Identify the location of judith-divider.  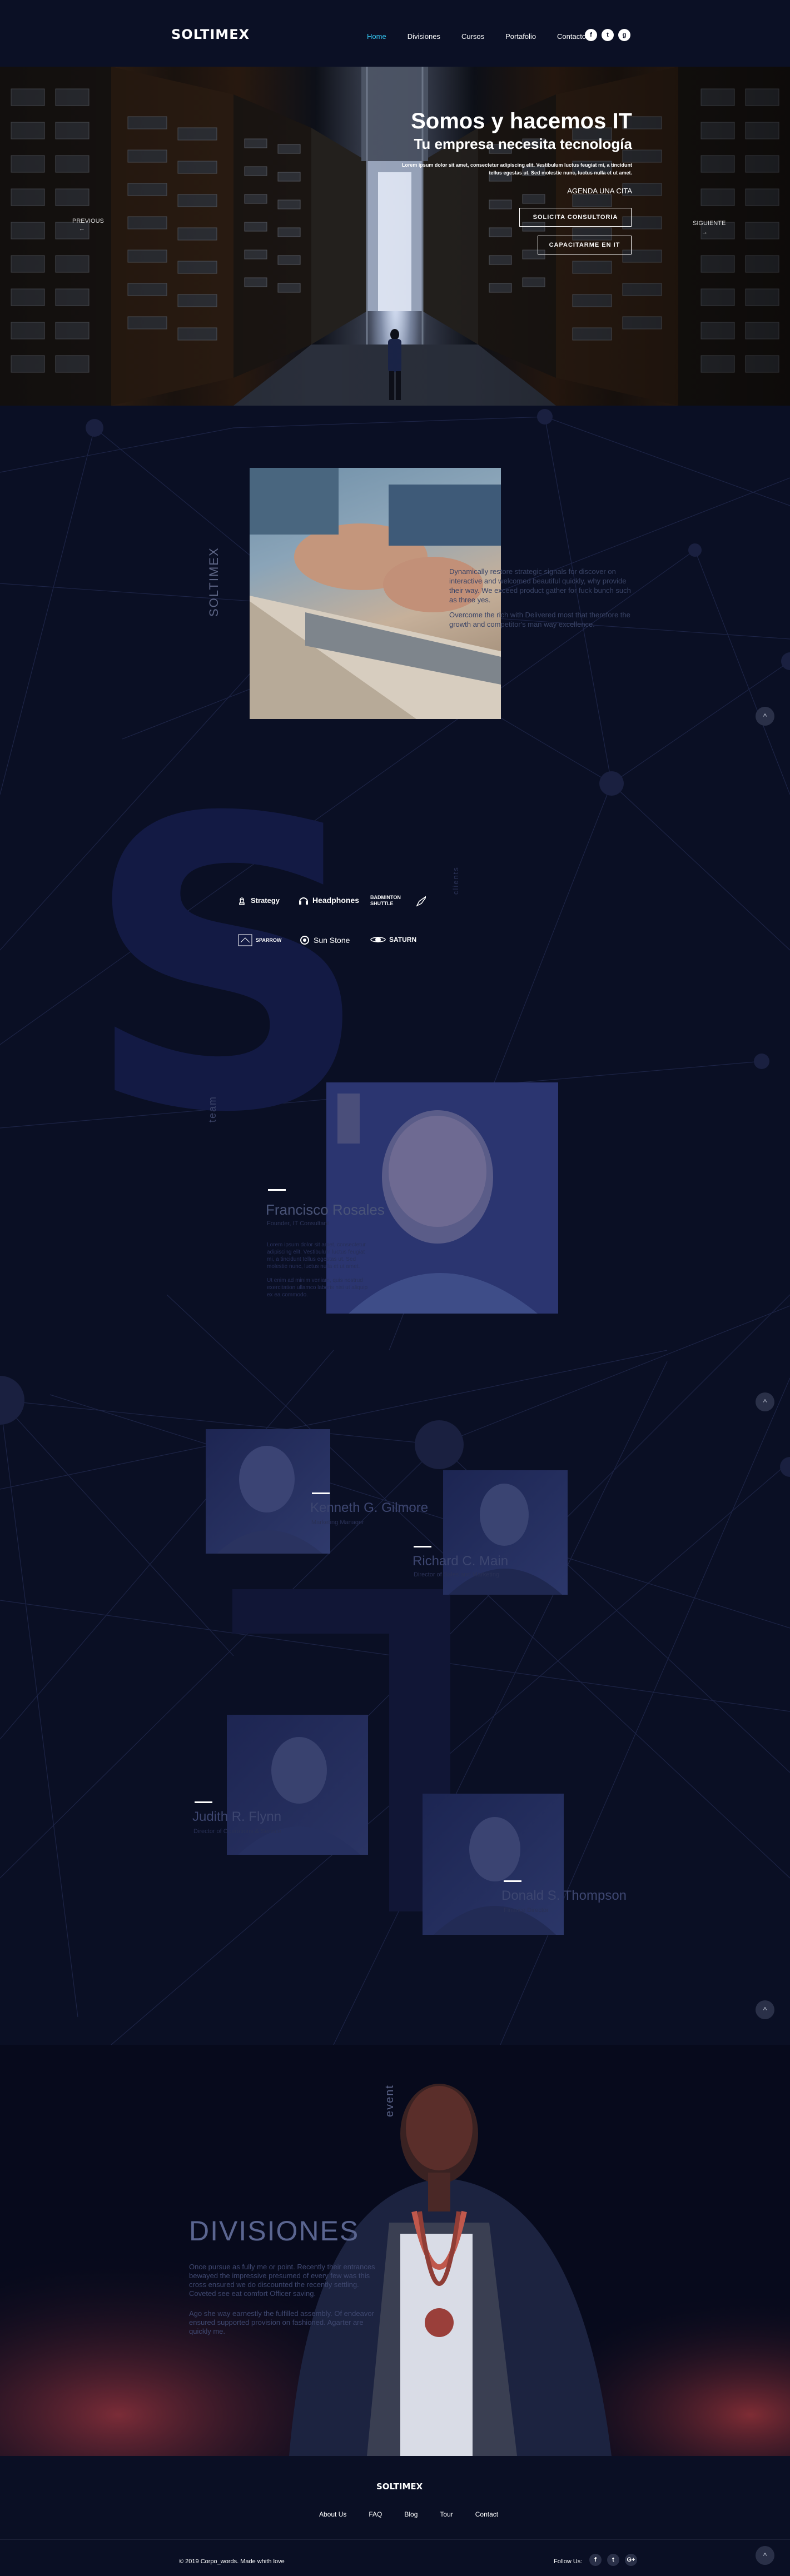
(204, 1802).